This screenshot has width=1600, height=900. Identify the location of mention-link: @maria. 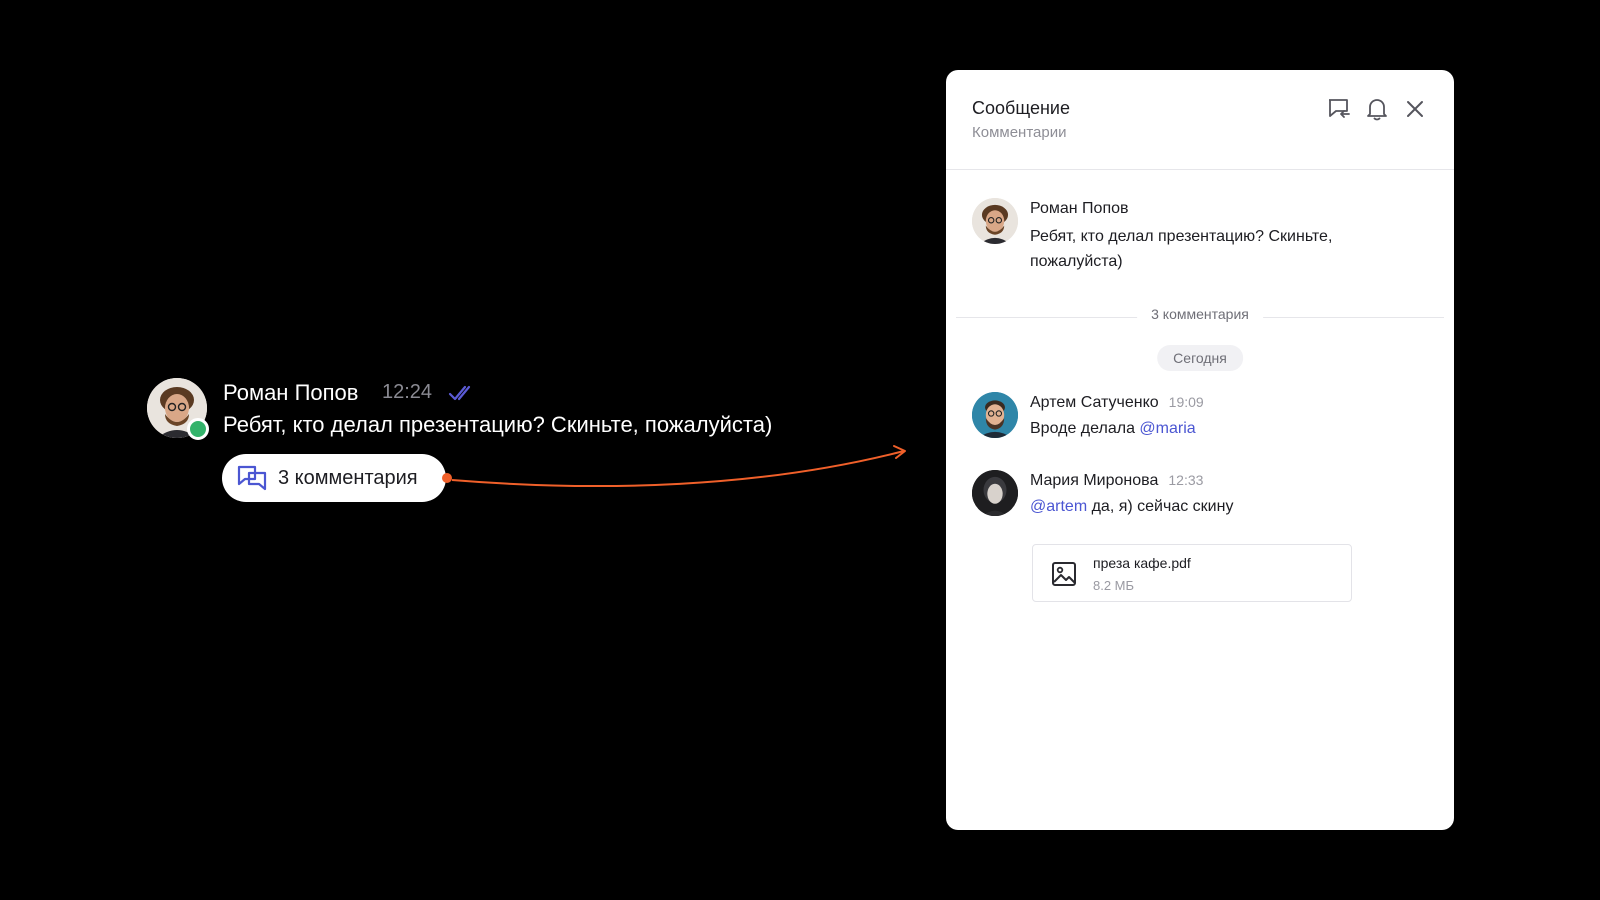
(1167, 428).